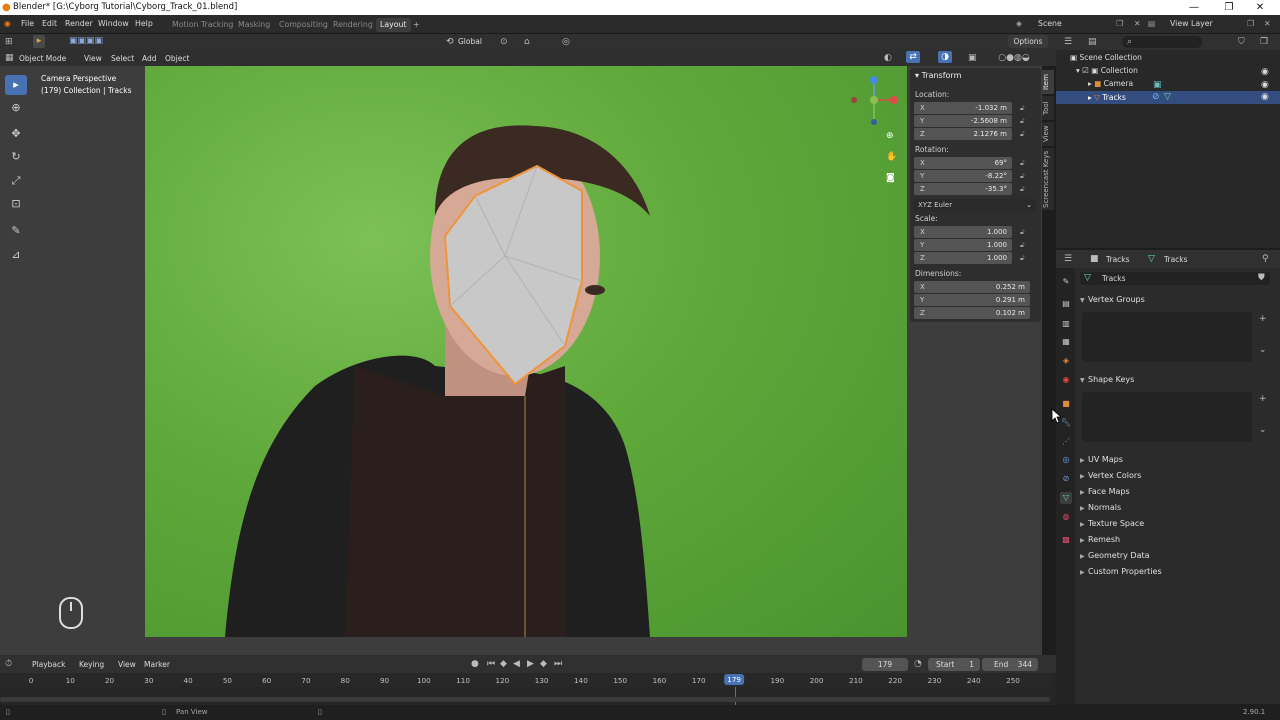 This screenshot has height=720, width=1280. What do you see at coordinates (530, 664) in the screenshot?
I see `play-icon: ▶` at bounding box center [530, 664].